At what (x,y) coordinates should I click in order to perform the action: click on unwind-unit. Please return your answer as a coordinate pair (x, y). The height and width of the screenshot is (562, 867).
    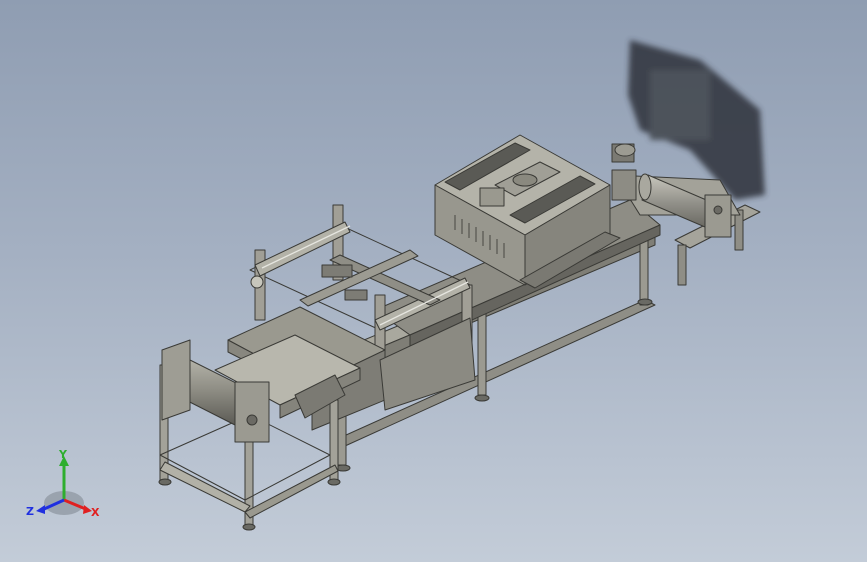
    Looking at the image, I should click on (259, 432).